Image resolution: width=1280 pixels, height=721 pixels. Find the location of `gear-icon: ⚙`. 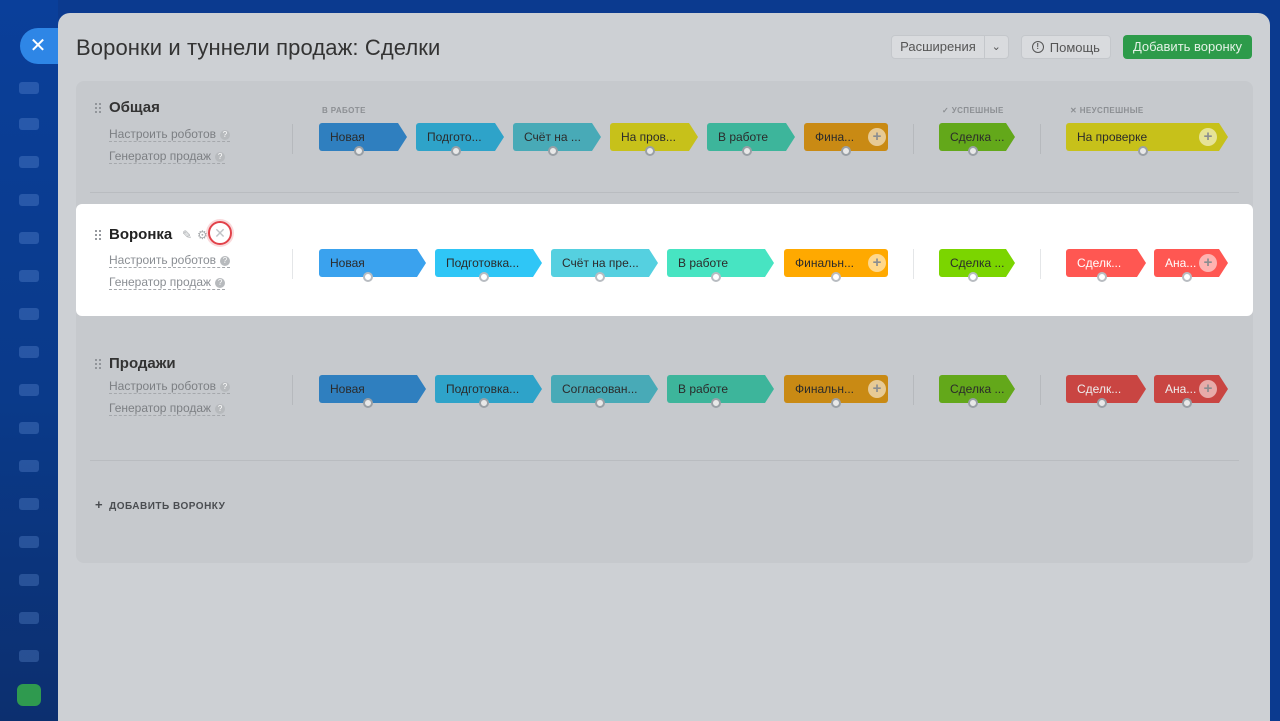

gear-icon: ⚙ is located at coordinates (202, 235).